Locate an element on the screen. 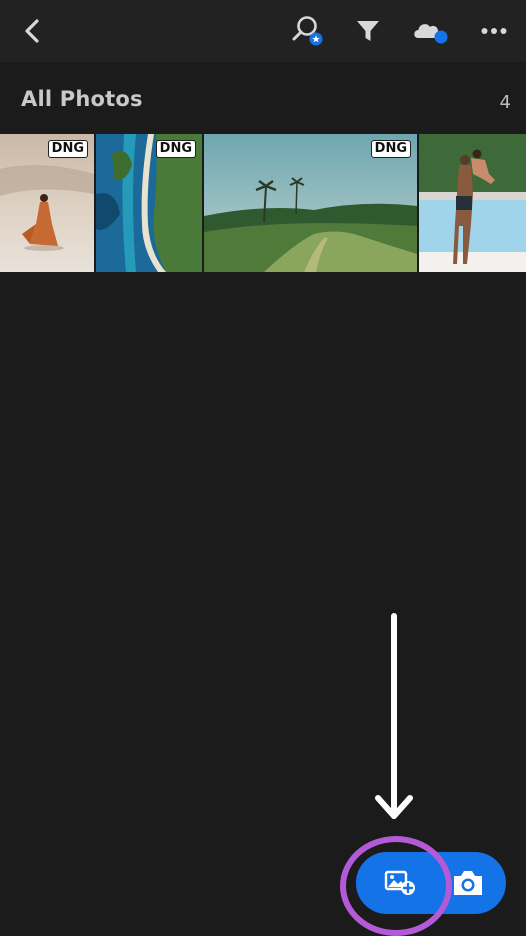 This screenshot has width=526, height=936. filter-icon is located at coordinates (368, 31).